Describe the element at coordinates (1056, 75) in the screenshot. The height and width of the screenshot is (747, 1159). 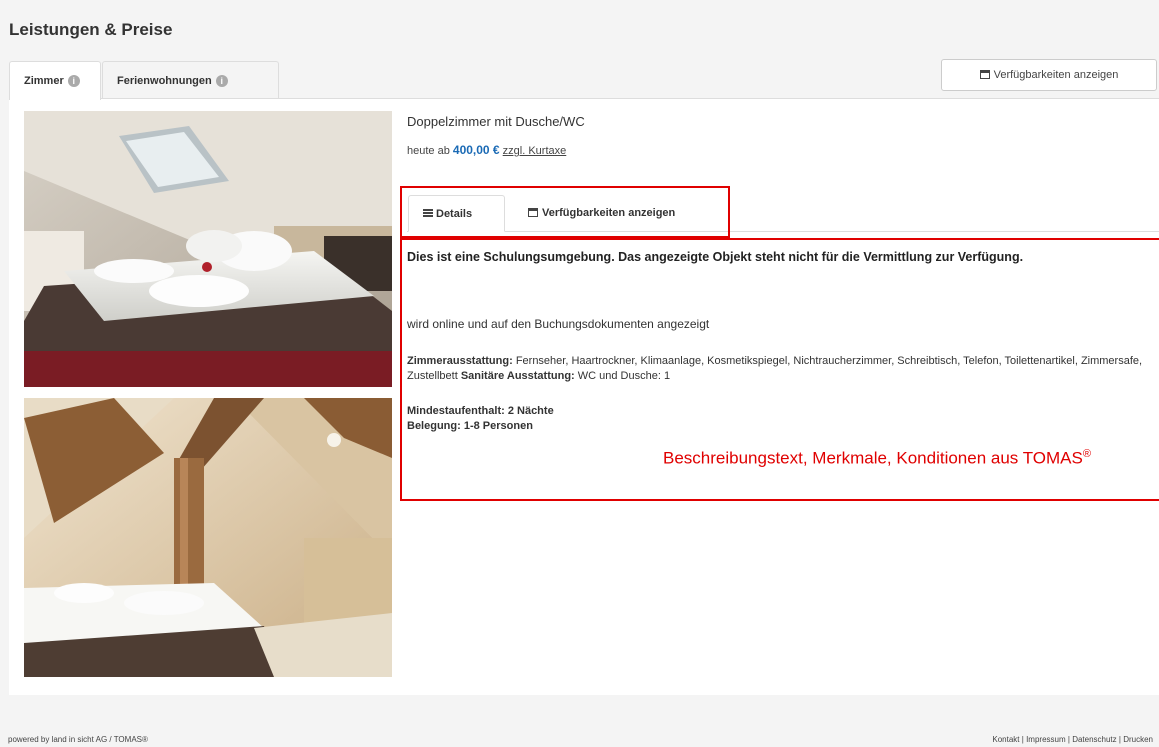
I see `availability-button-label: Verfügbarkeiten anzeigen` at that location.